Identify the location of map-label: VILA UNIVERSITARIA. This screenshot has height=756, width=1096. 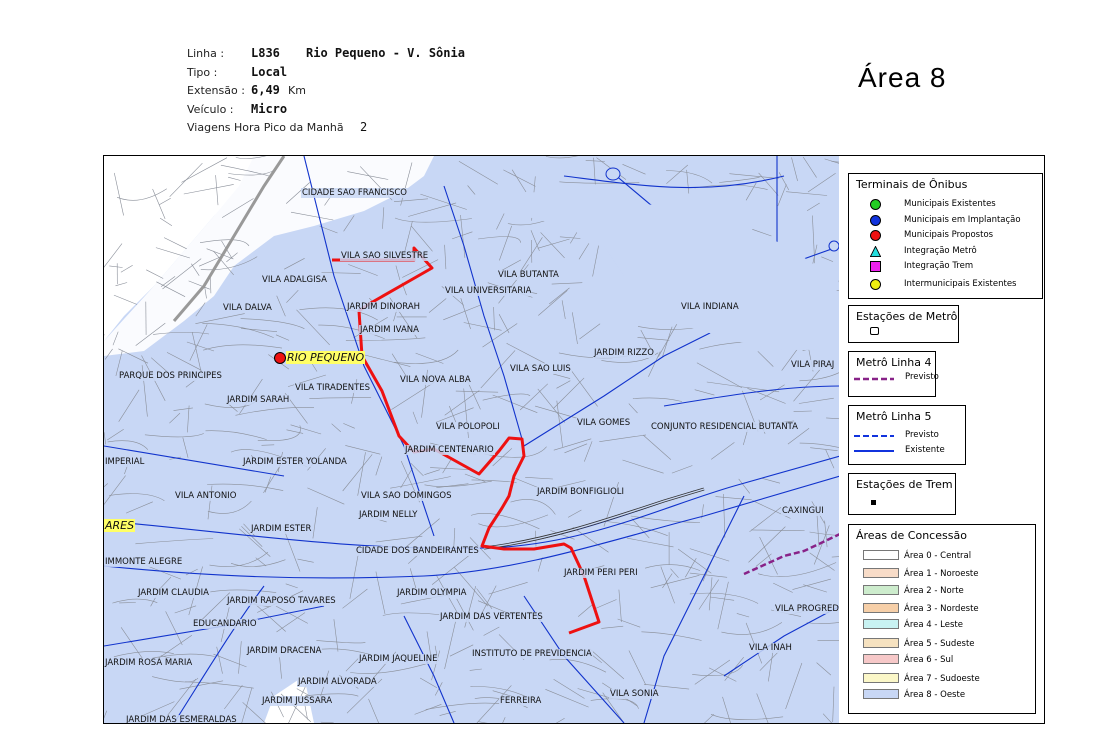
(488, 291).